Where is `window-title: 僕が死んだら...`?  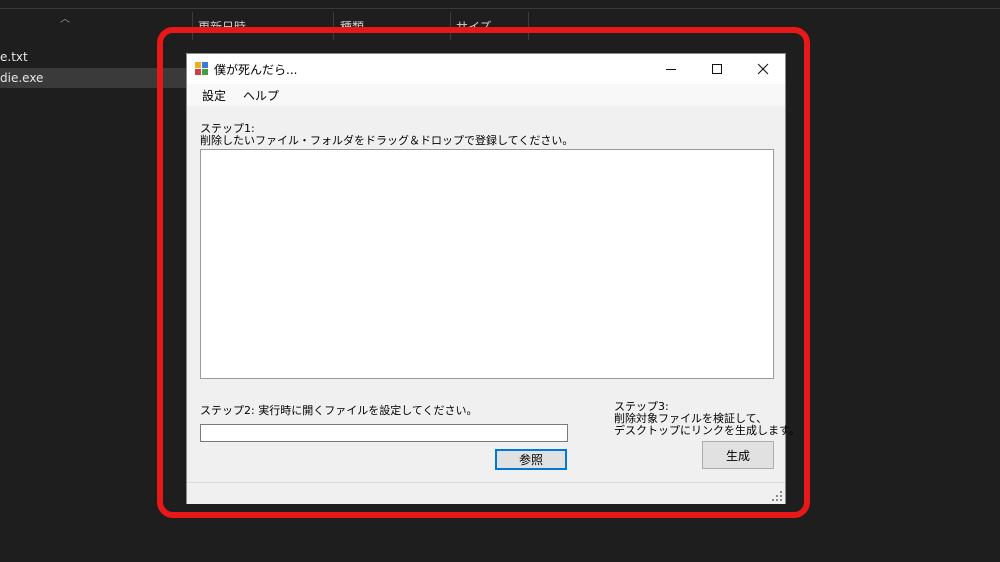
window-title: 僕が死んだら... is located at coordinates (256, 70).